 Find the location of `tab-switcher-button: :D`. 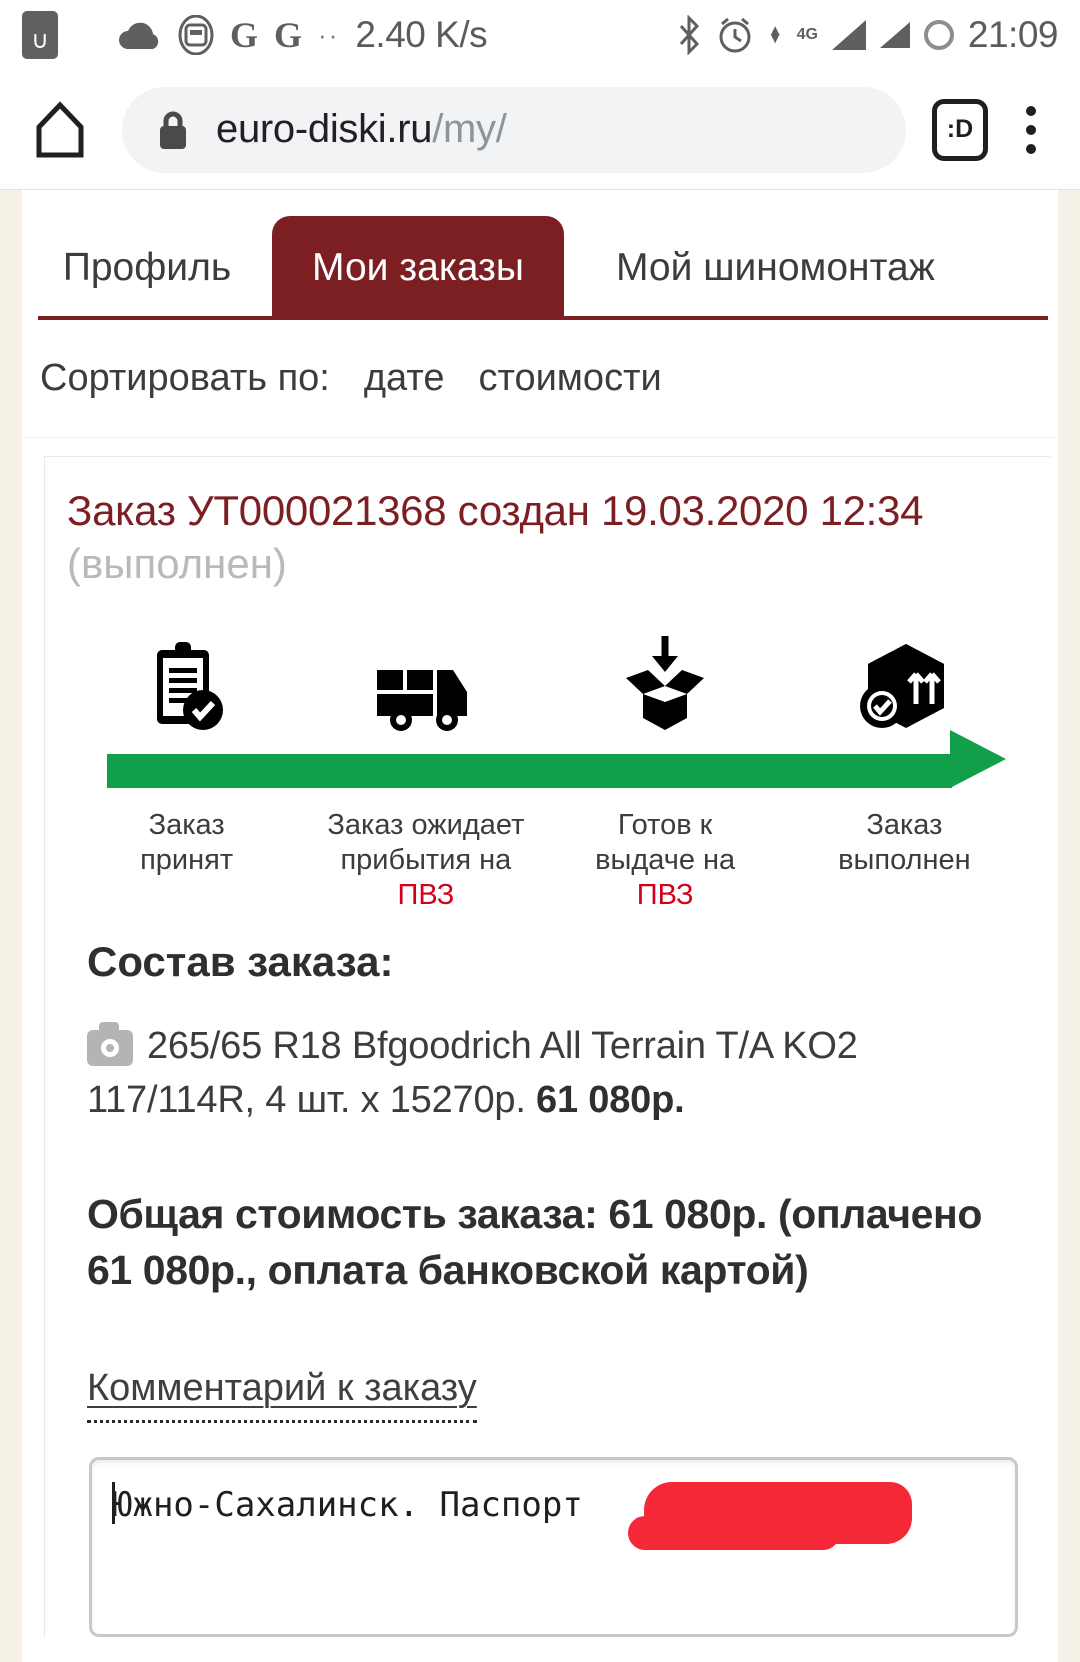

tab-switcher-button: :D is located at coordinates (960, 129).